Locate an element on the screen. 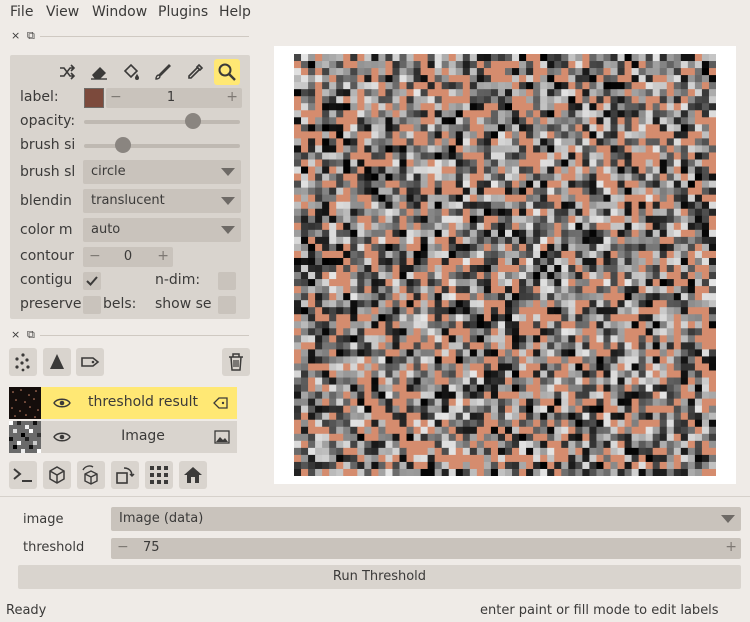 This screenshot has height=622, width=750. brush-shape-combo: circle is located at coordinates (162, 172).